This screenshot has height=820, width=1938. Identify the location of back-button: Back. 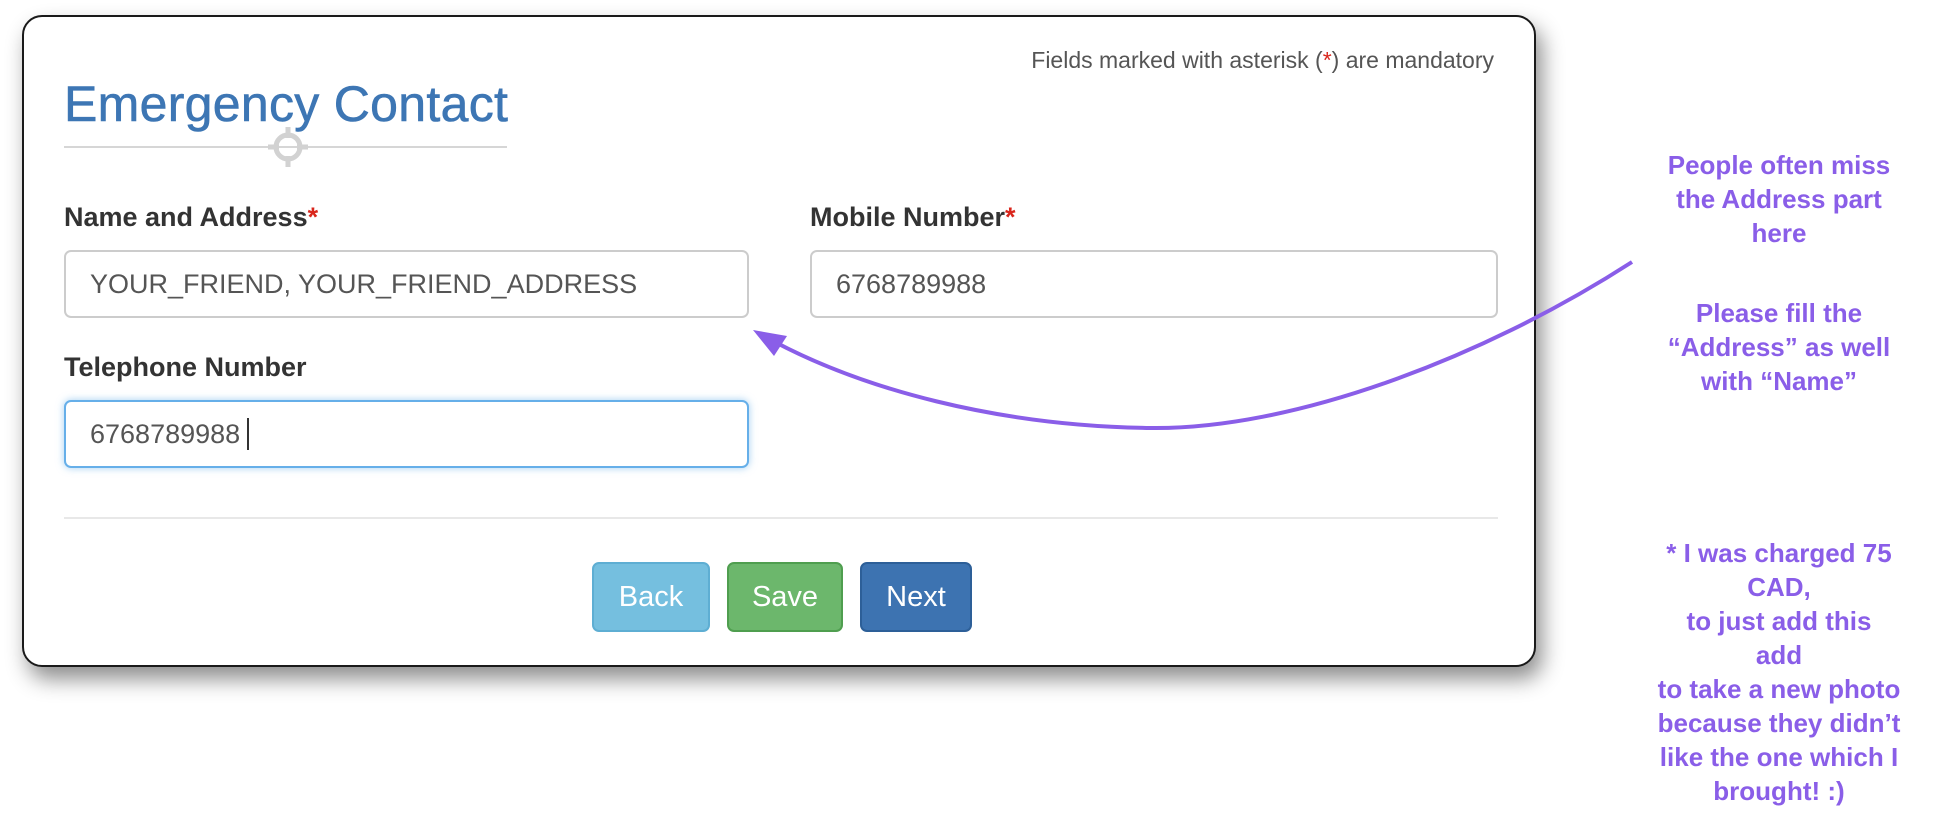
(651, 597).